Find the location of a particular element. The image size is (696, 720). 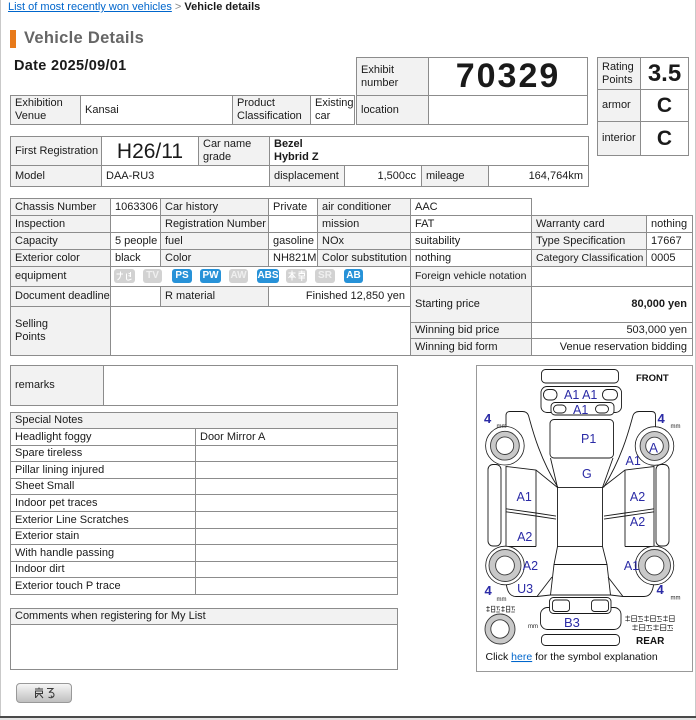

svg-text: B3 is located at coordinates (572, 622).